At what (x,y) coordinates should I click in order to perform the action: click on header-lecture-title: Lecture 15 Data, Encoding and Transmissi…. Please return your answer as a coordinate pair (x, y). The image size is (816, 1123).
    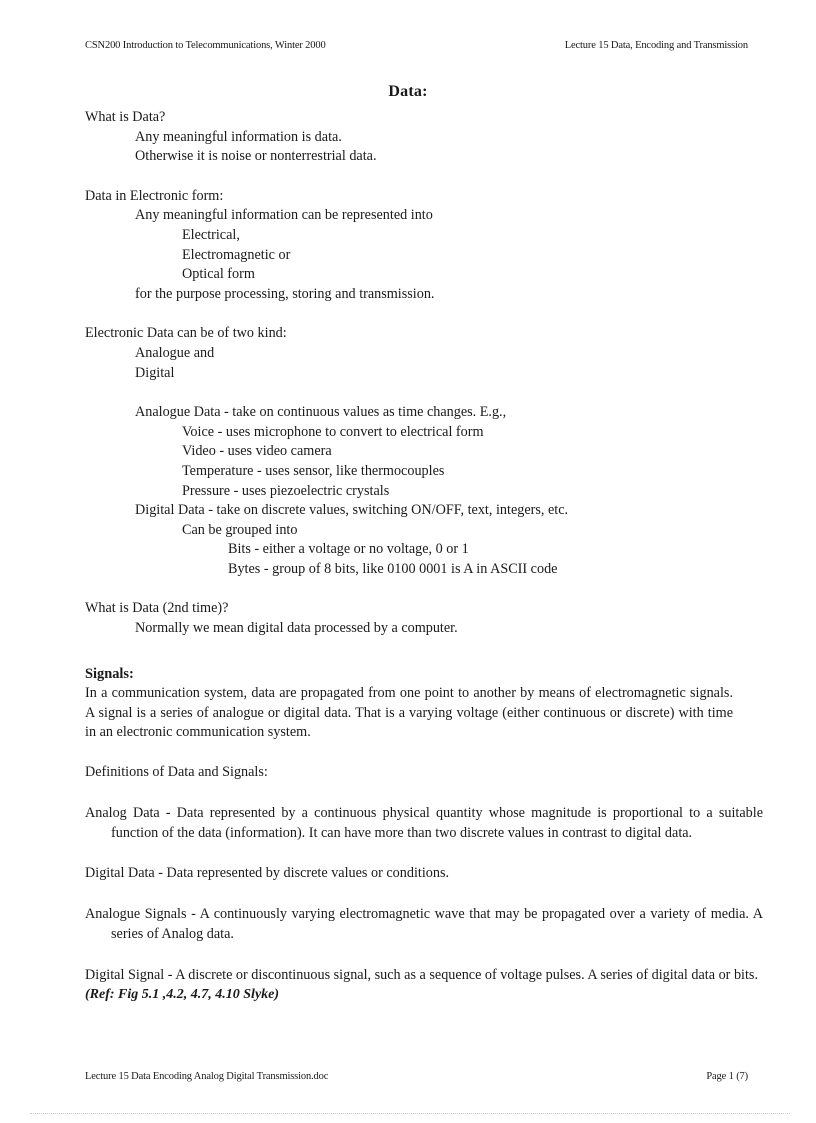
    Looking at the image, I should click on (656, 45).